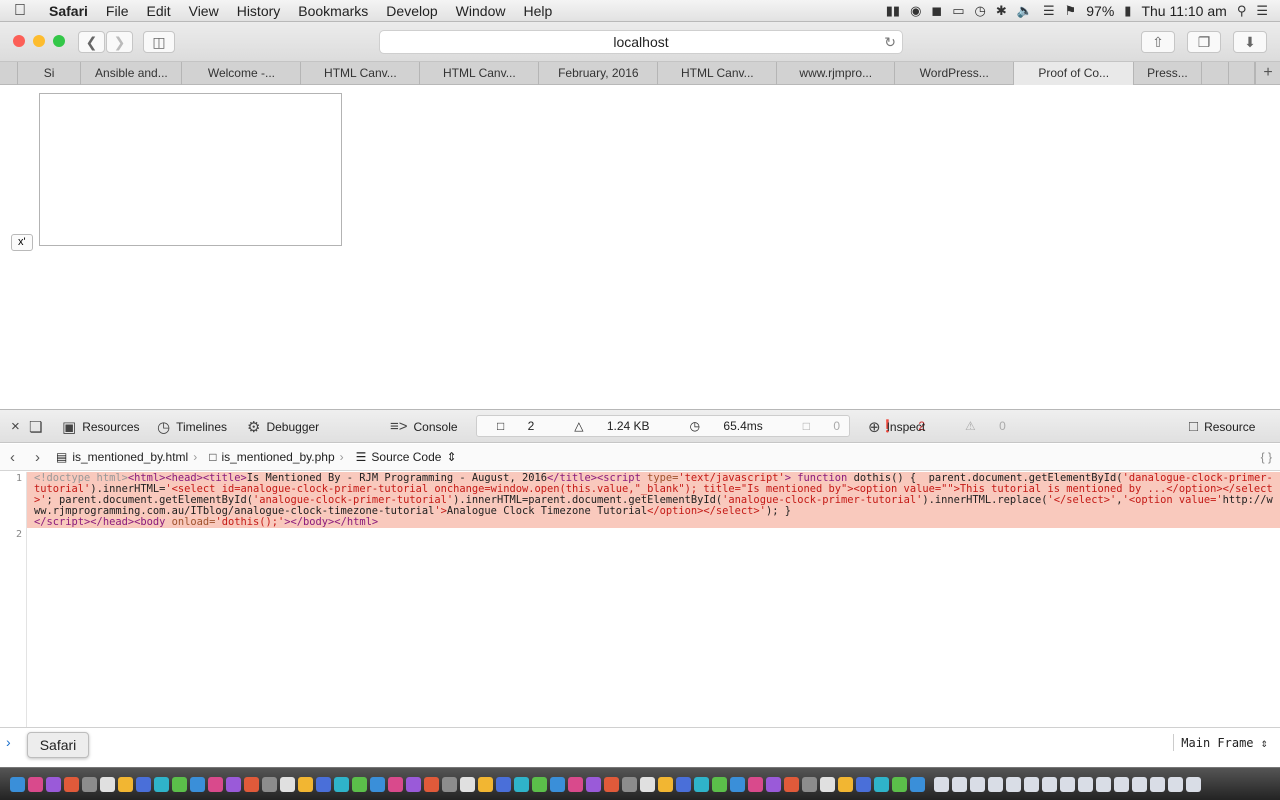 This screenshot has width=1280, height=800. What do you see at coordinates (204, 11) in the screenshot?
I see `menu-view: View` at bounding box center [204, 11].